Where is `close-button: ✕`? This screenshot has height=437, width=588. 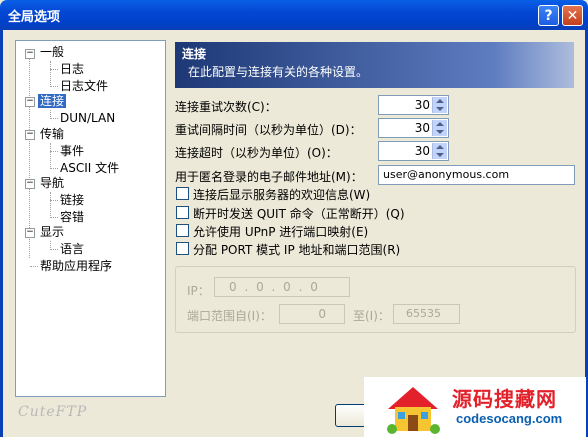
close-button: ✕ is located at coordinates (572, 15).